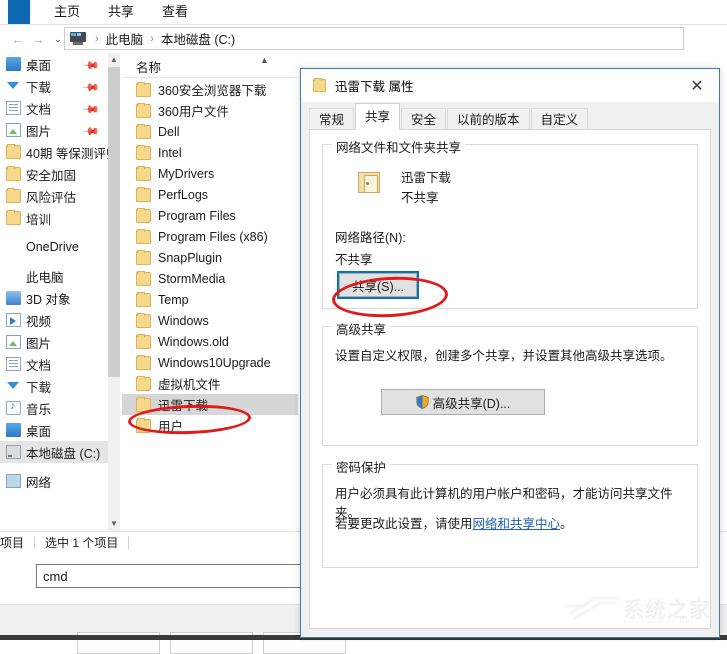 The width and height of the screenshot is (727, 654). I want to click on sidebar-item-label: 下载, so click(39, 387).